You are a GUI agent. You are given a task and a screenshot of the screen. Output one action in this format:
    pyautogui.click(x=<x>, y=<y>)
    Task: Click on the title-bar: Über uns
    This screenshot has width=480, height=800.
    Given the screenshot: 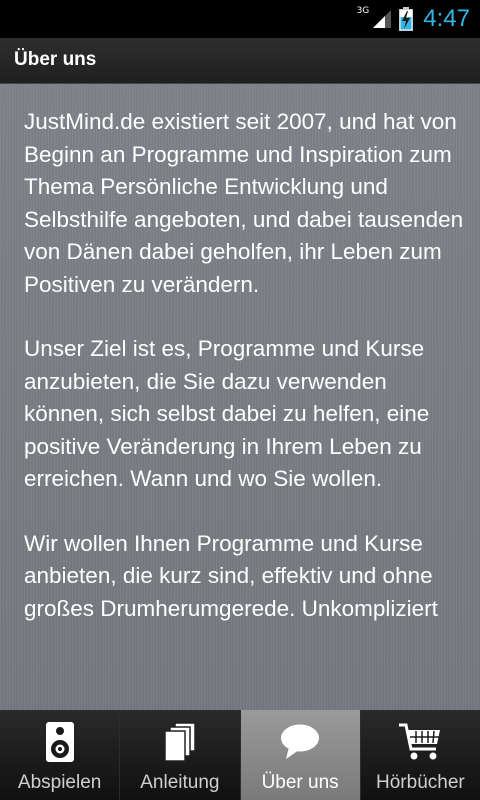 What is the action you would take?
    pyautogui.click(x=240, y=61)
    